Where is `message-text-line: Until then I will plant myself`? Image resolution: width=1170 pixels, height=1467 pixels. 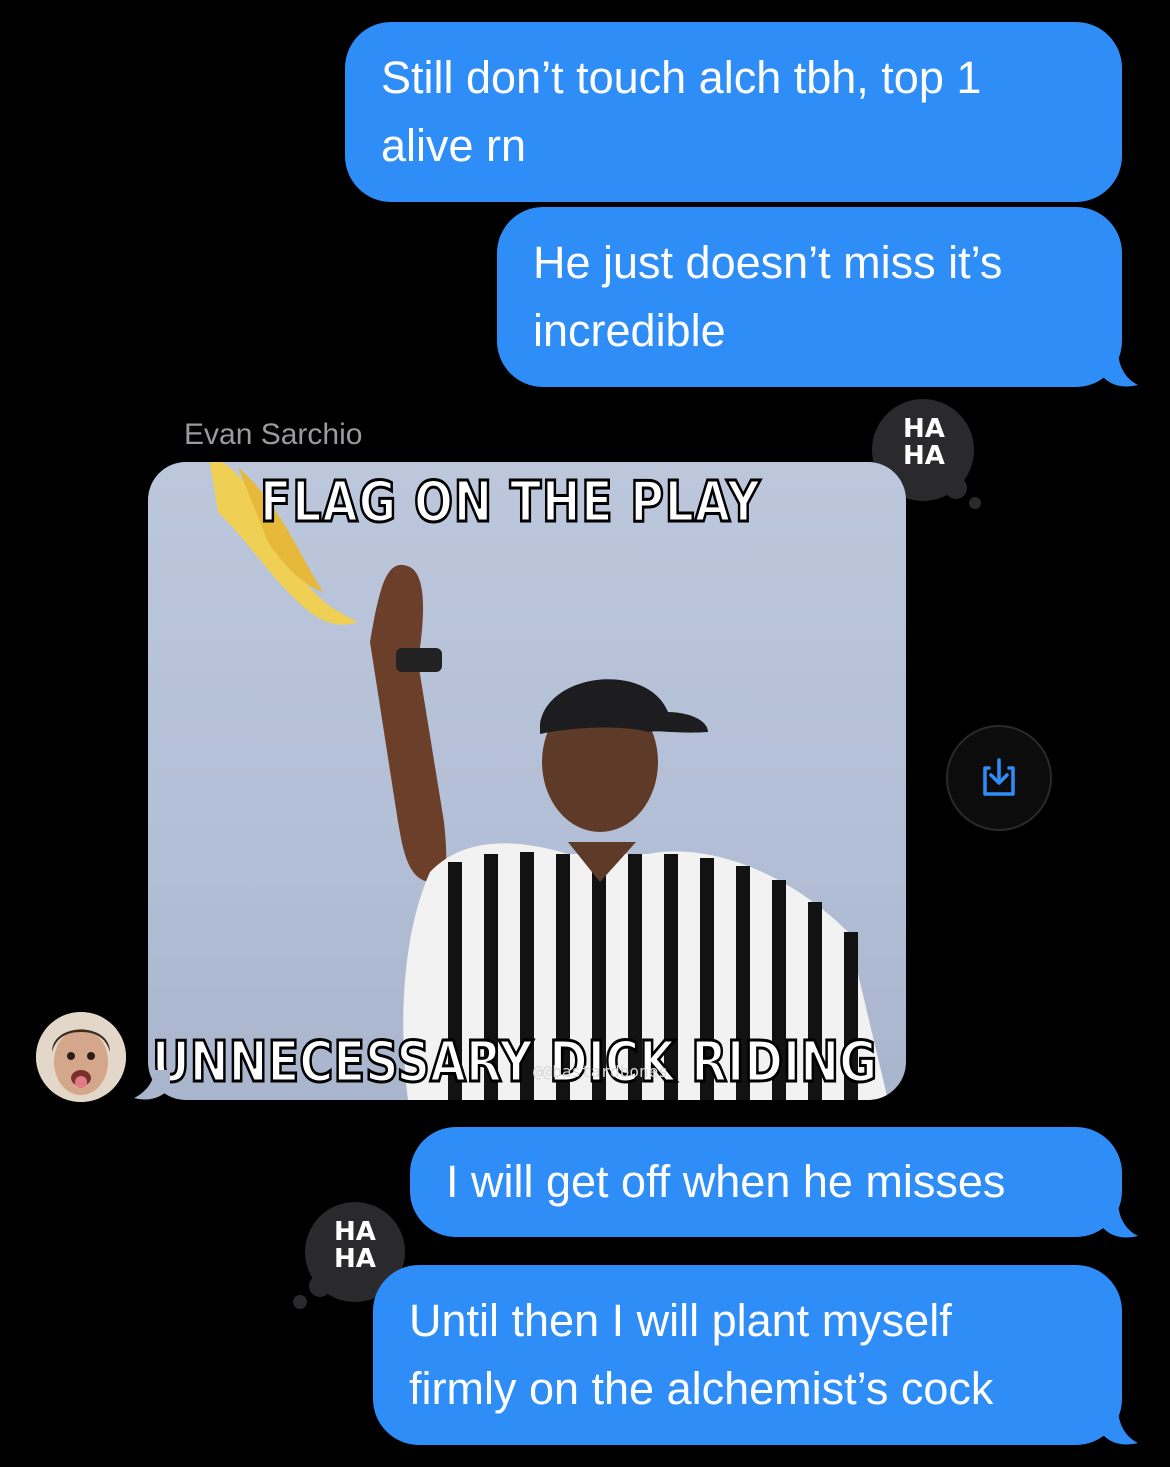
message-text-line: Until then I will plant myself is located at coordinates (680, 1320).